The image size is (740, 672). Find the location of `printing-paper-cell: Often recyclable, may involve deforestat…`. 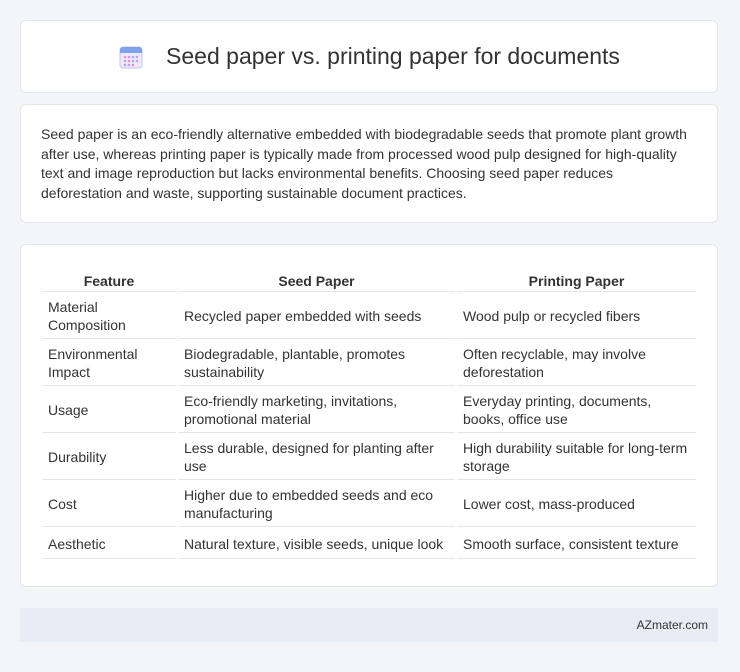

printing-paper-cell: Often recyclable, may involve deforestat… is located at coordinates (576, 363).